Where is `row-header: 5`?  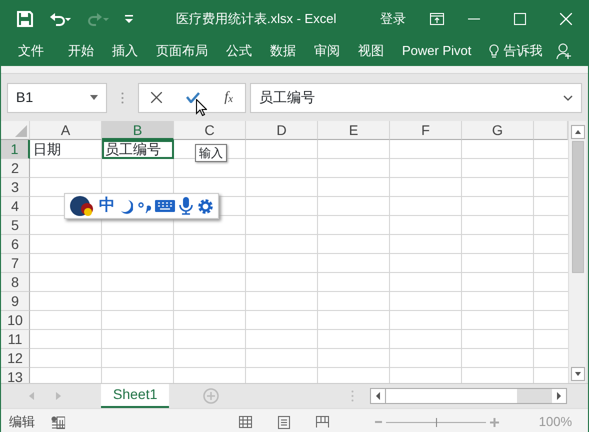
row-header: 5 is located at coordinates (15, 225).